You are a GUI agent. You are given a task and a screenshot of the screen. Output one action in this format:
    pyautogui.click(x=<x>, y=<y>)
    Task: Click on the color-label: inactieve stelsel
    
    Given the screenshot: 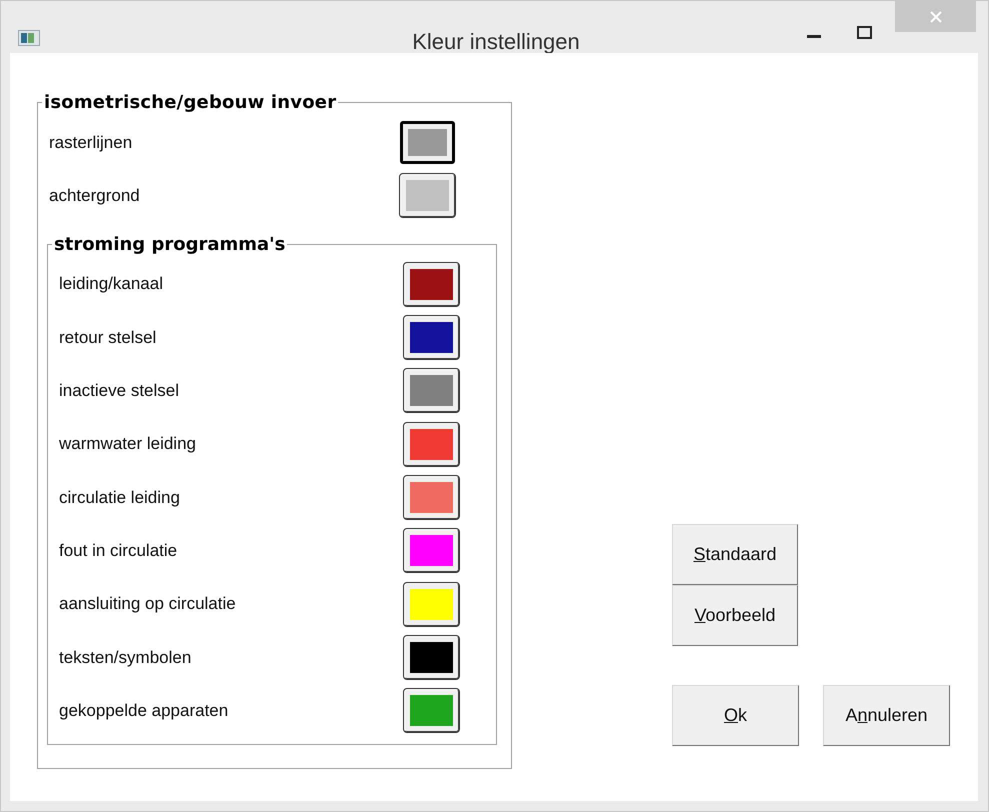 What is the action you would take?
    pyautogui.click(x=119, y=391)
    